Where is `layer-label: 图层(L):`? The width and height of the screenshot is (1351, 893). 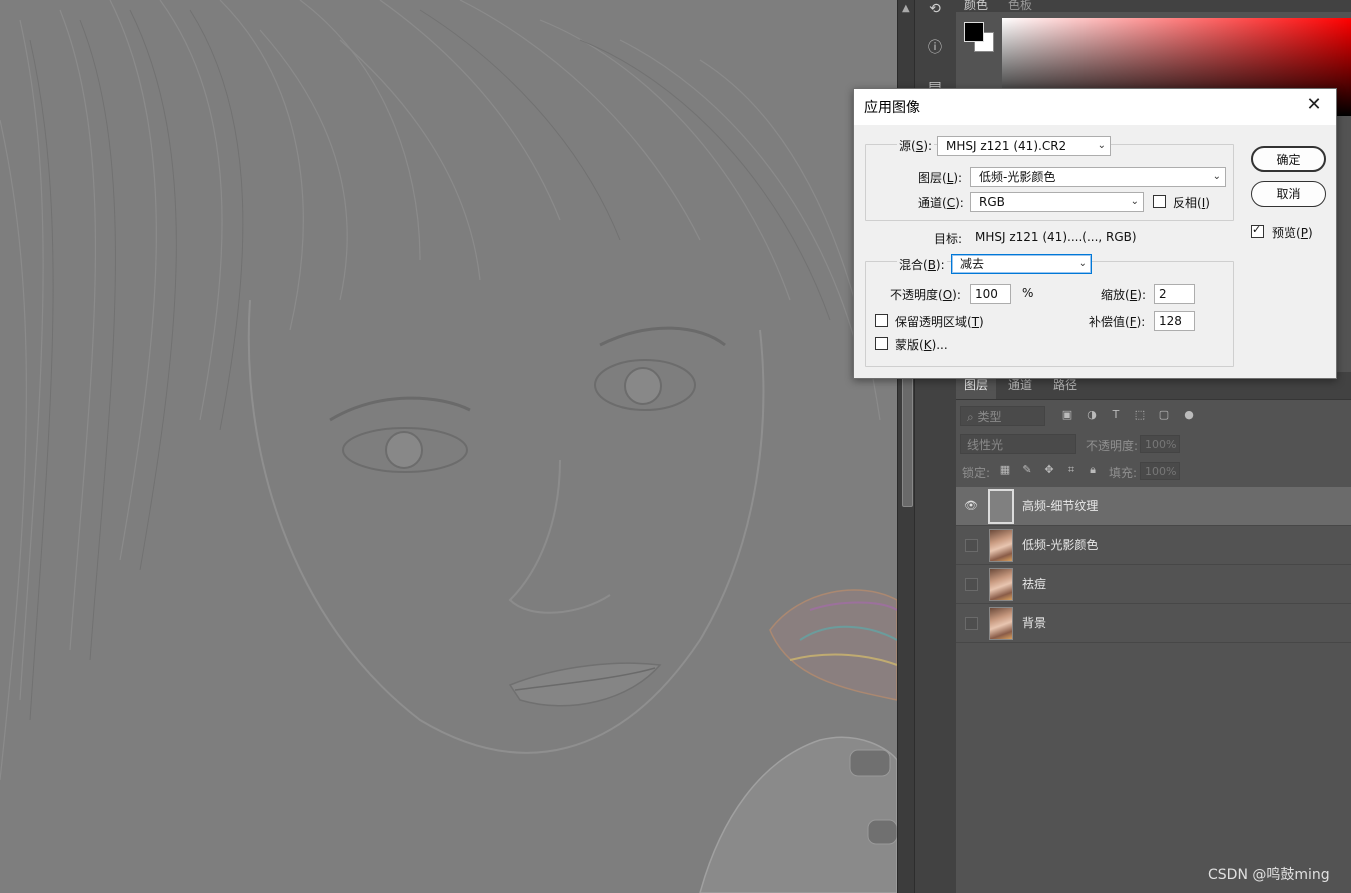
layer-label: 图层(L): is located at coordinates (940, 178).